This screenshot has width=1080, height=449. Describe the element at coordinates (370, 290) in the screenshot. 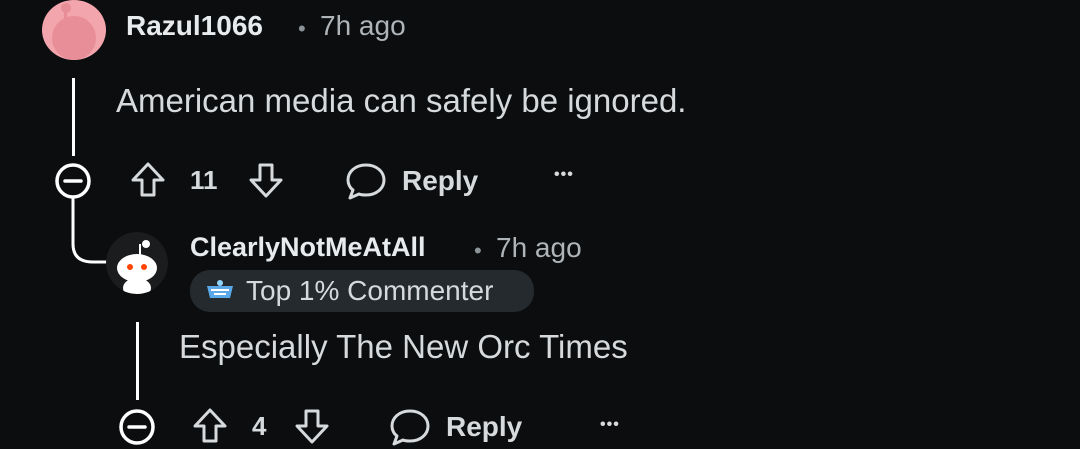

I see `badge-label: Top 1% Commenter` at that location.